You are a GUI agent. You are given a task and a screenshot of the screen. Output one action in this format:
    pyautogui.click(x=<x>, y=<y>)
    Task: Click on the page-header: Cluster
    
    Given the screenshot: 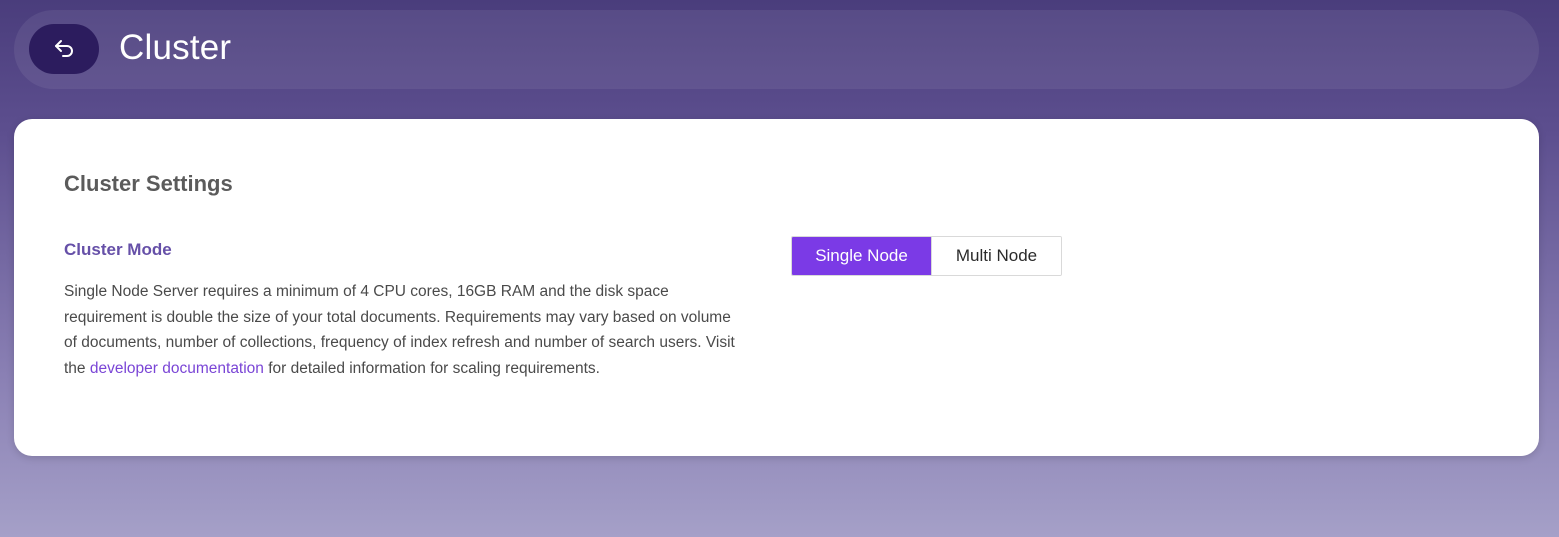 What is the action you would take?
    pyautogui.click(x=776, y=49)
    